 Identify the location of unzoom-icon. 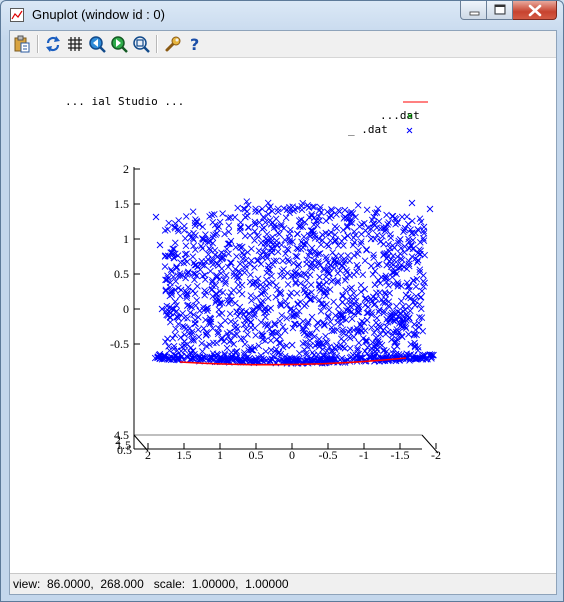
(141, 44).